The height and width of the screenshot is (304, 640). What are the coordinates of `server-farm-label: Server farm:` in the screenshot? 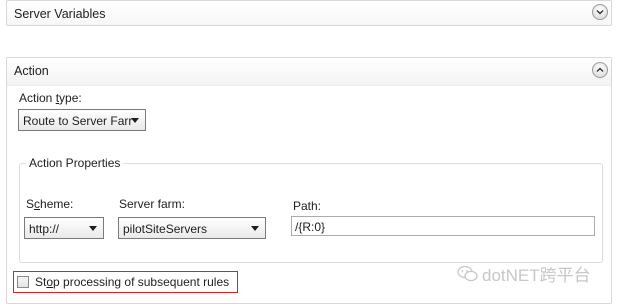 It's located at (152, 204).